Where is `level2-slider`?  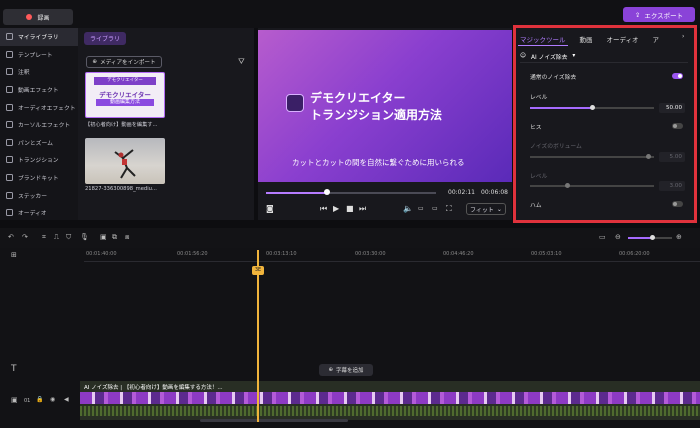
level2-slider is located at coordinates (592, 186).